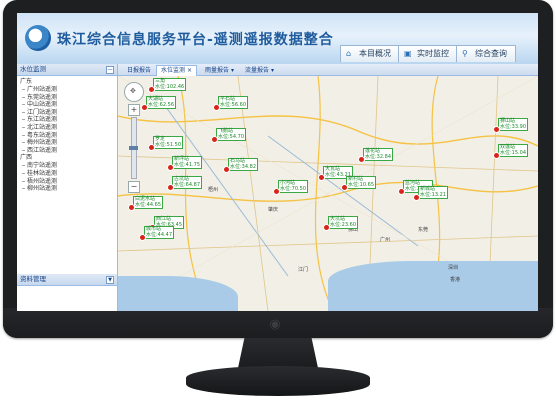  I want to click on station-label: 莲花站 水位:32.84, so click(378, 154).